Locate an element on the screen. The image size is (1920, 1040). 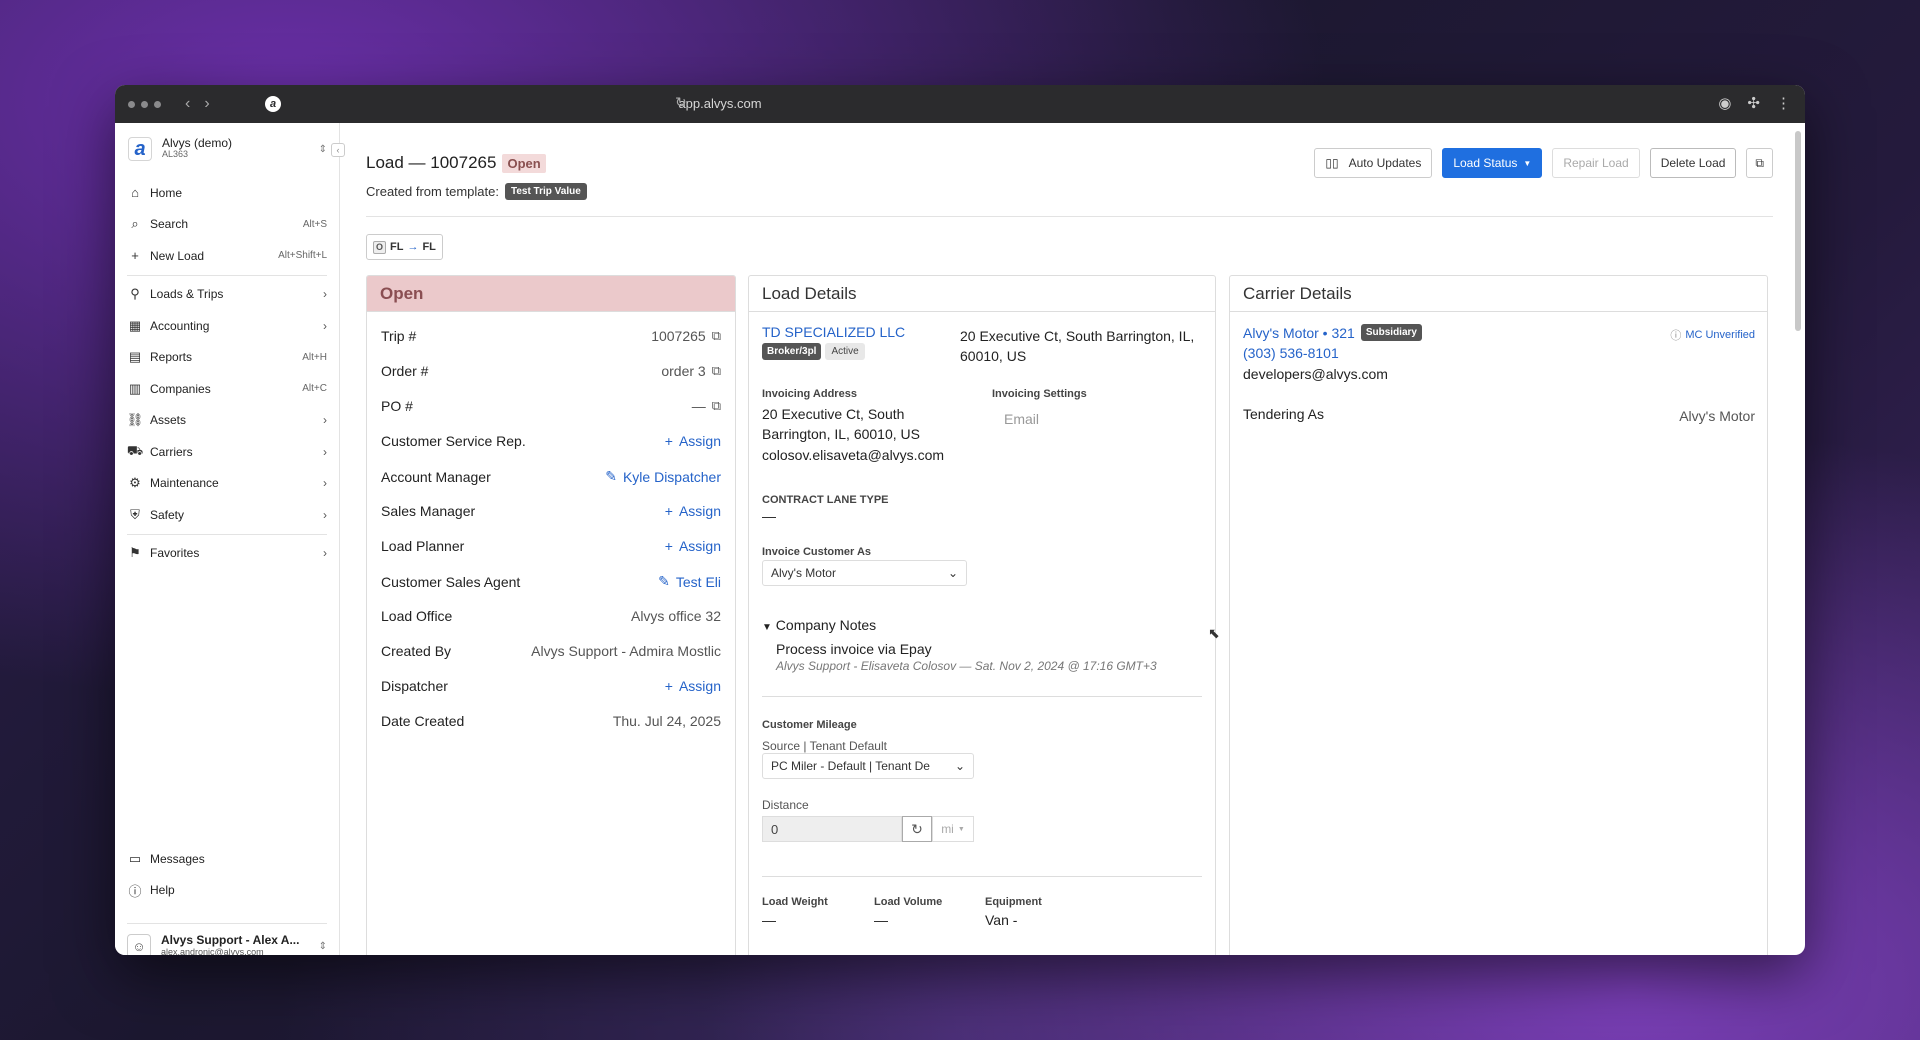
assign-sales-manager-button: + Assign is located at coordinates (693, 511).